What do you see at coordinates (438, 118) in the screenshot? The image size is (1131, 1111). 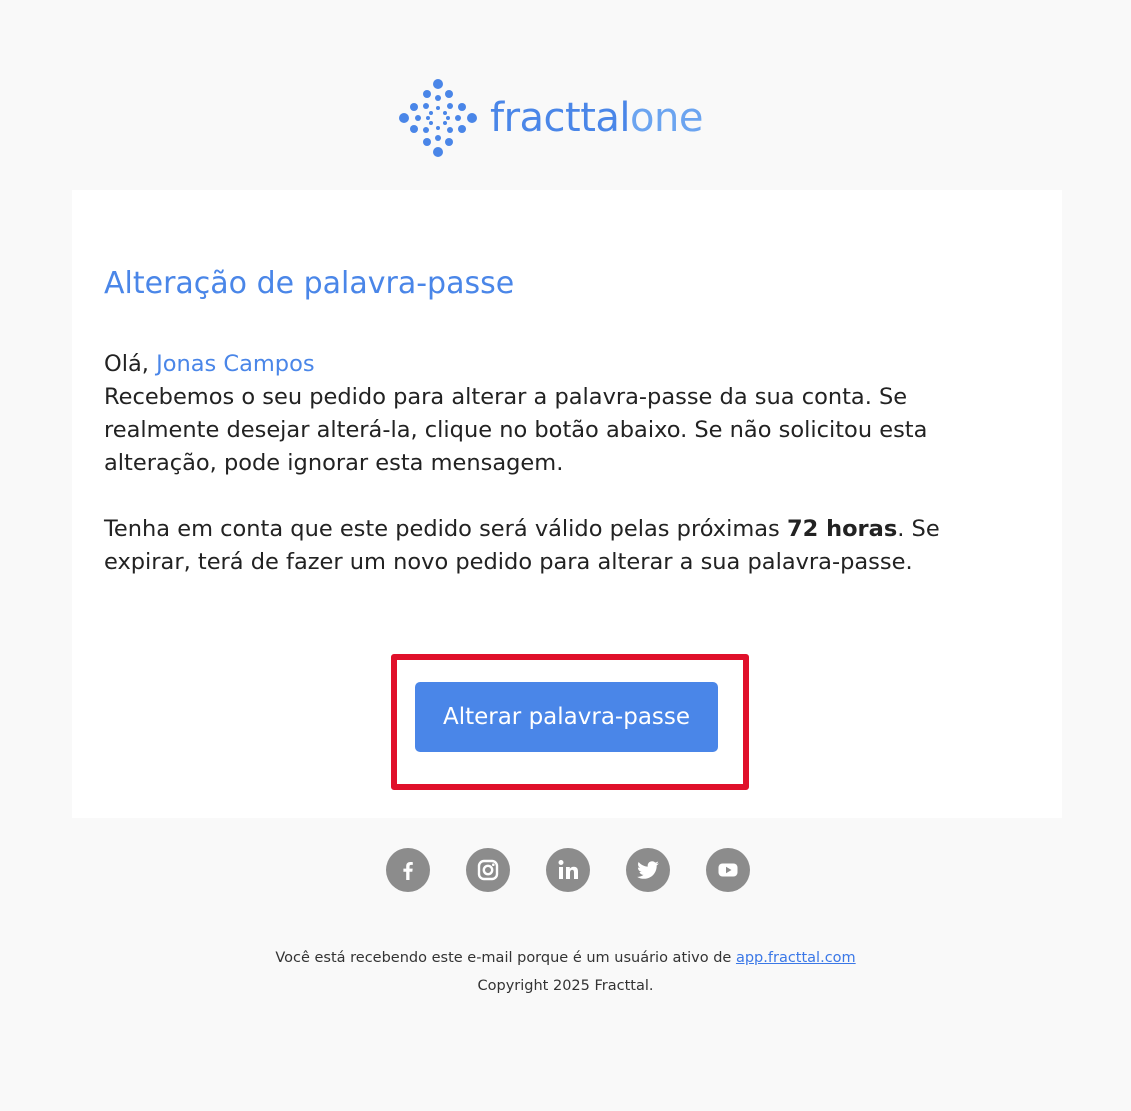 I see `fracttal-logo-icon` at bounding box center [438, 118].